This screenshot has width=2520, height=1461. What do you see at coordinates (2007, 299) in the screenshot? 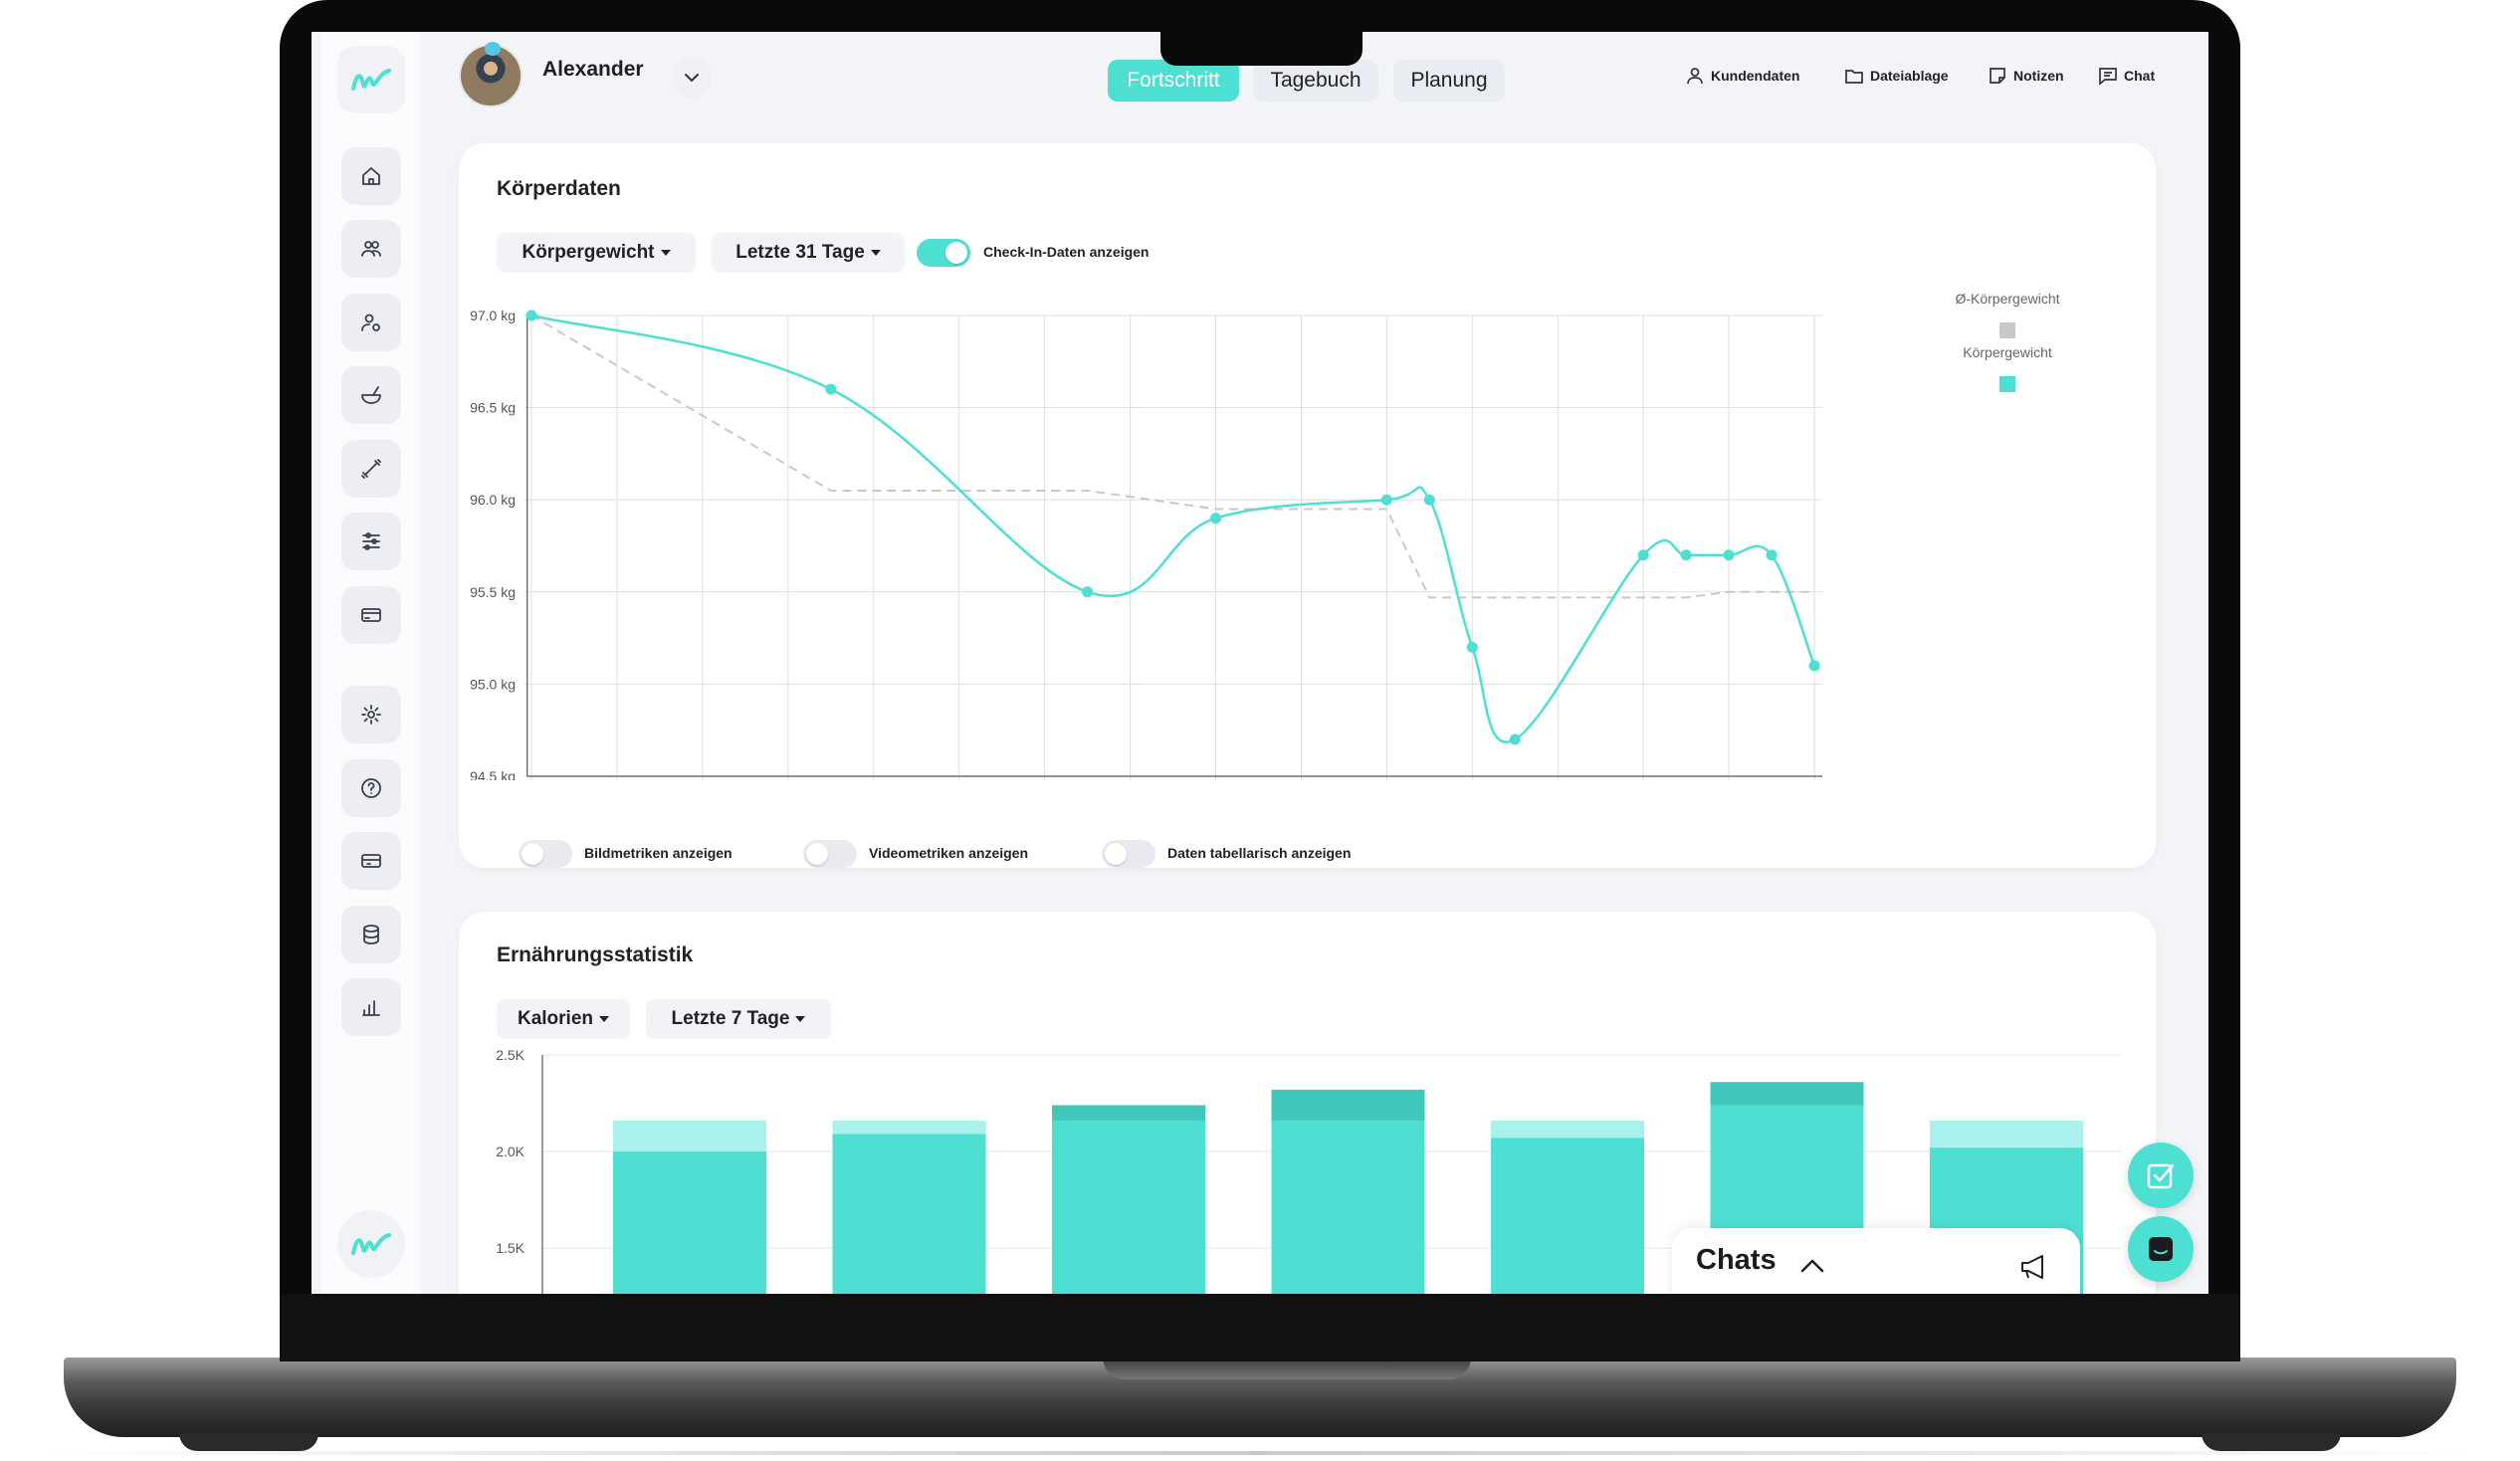
I see `legend-label-avg: Ø-Körpergewicht` at bounding box center [2007, 299].